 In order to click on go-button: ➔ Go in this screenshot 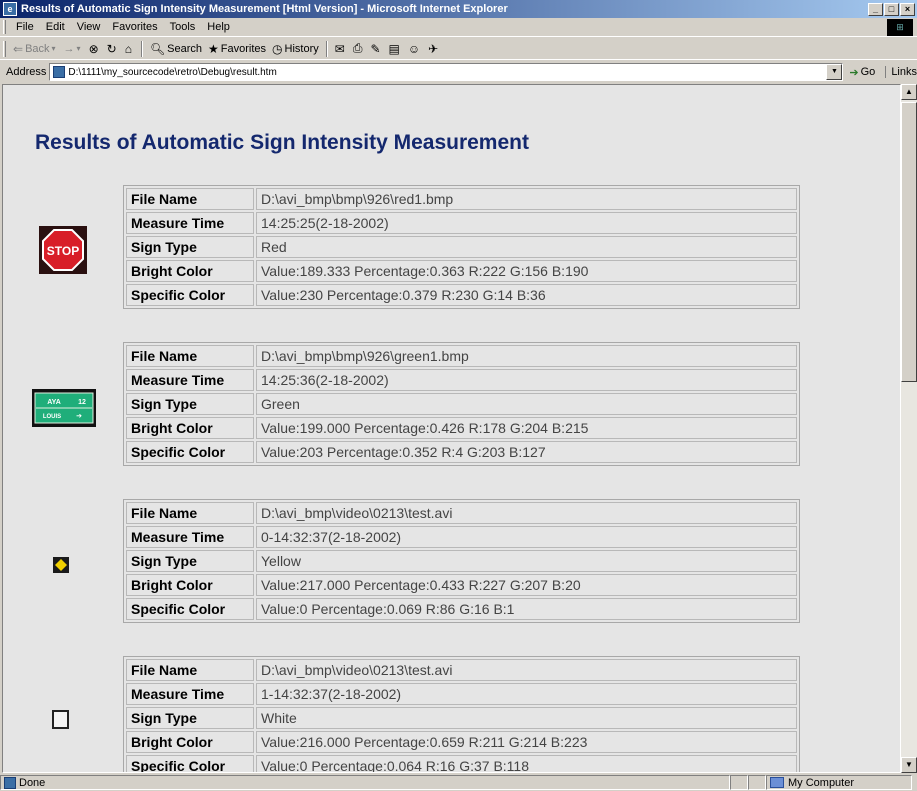, I will do `click(862, 72)`.